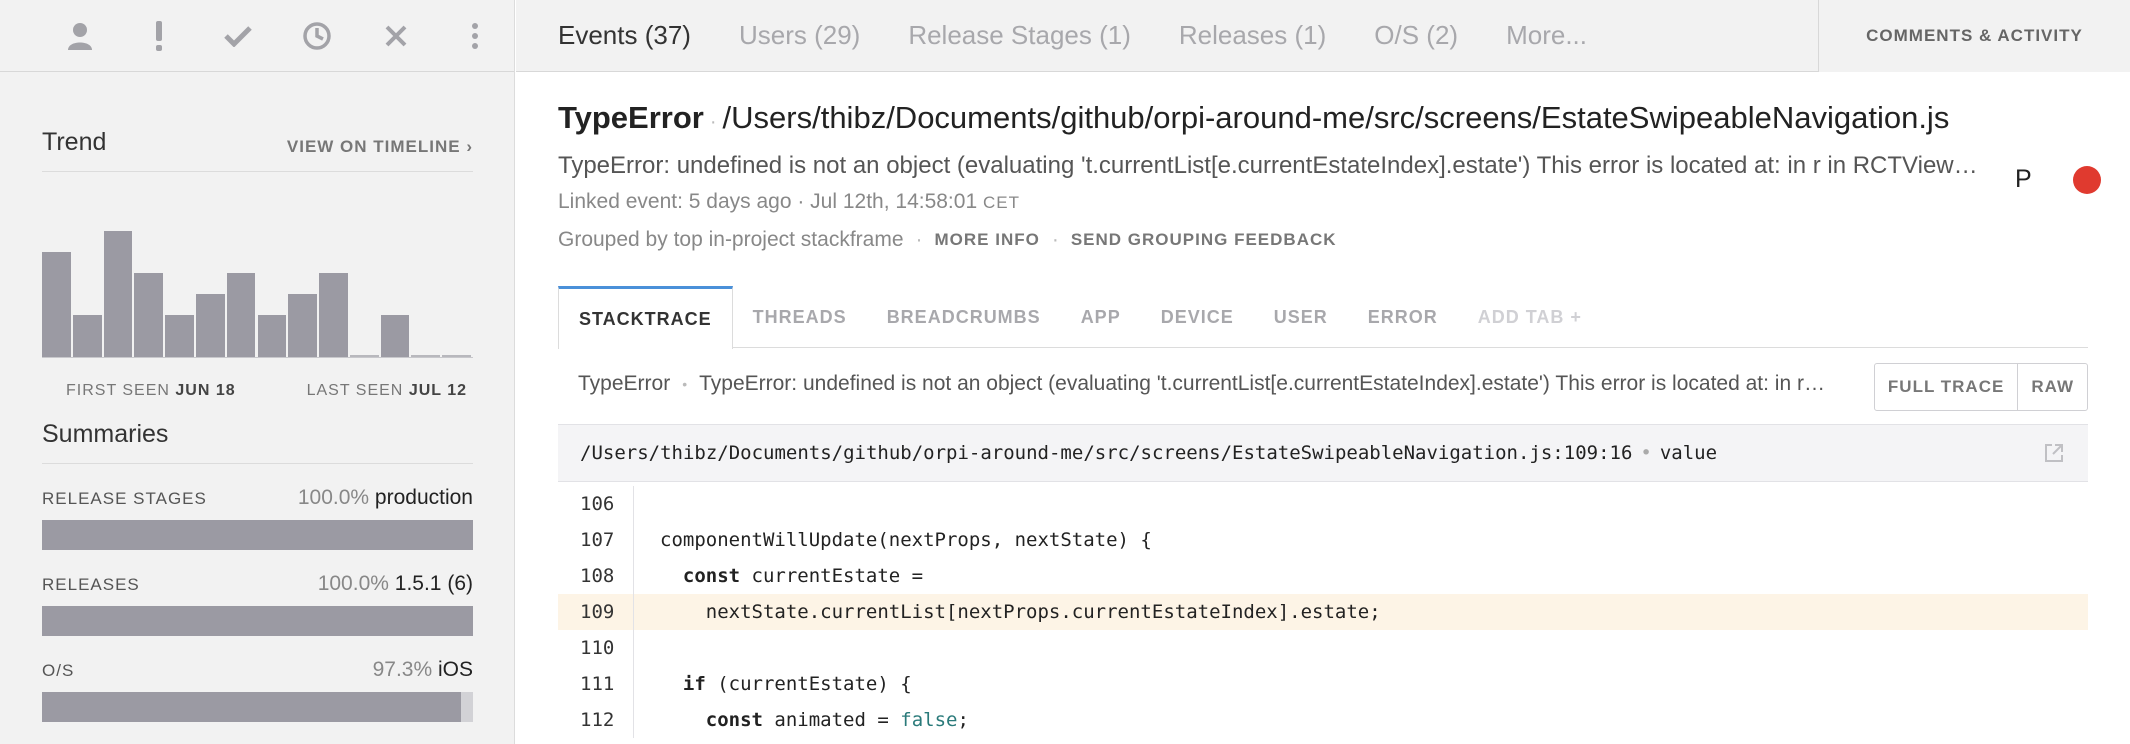  I want to click on code-token: animated =, so click(831, 720).